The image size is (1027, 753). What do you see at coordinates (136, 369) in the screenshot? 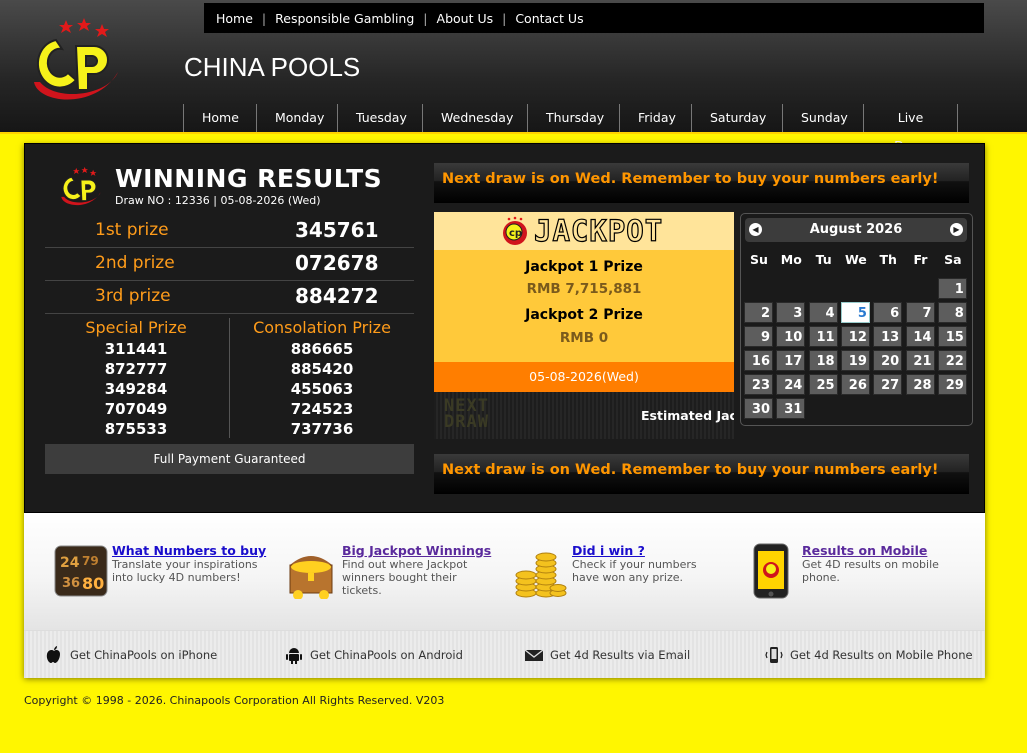
I see `special-prize-number: 872777` at bounding box center [136, 369].